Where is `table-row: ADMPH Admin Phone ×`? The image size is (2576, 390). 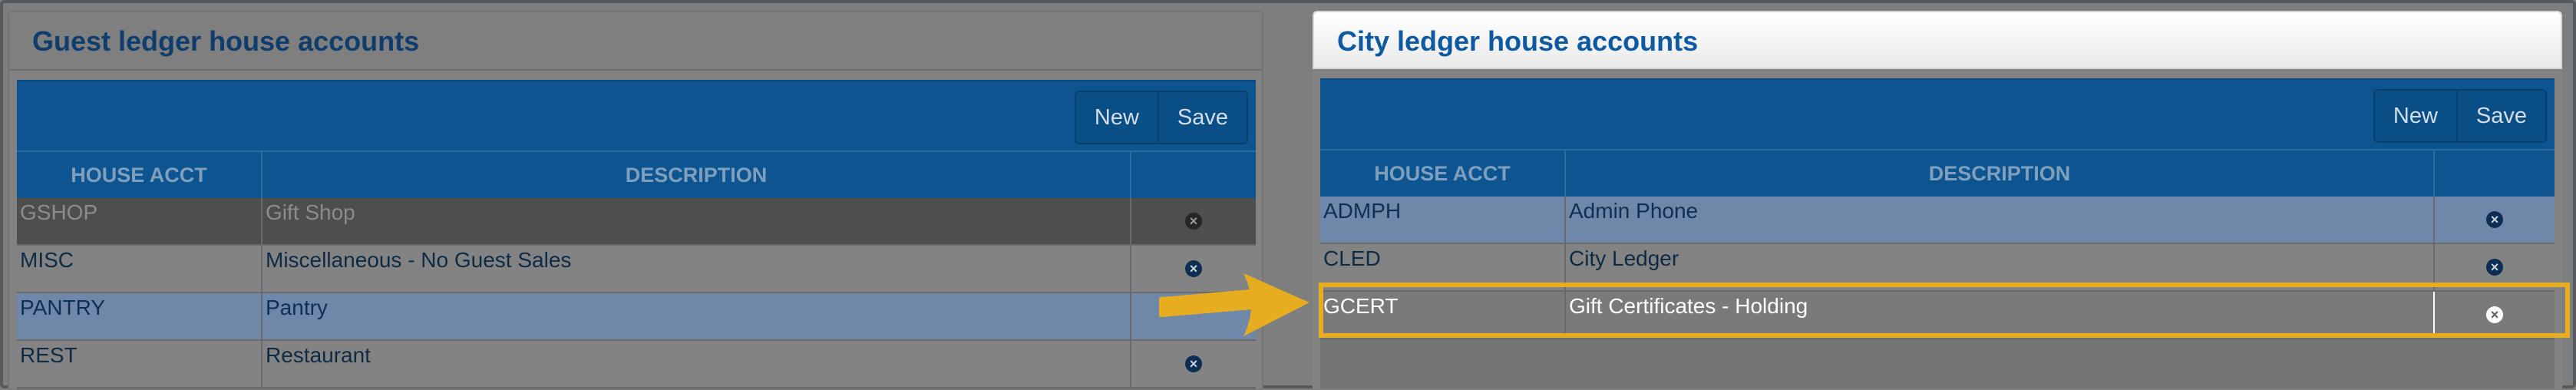
table-row: ADMPH Admin Phone × is located at coordinates (1938, 220).